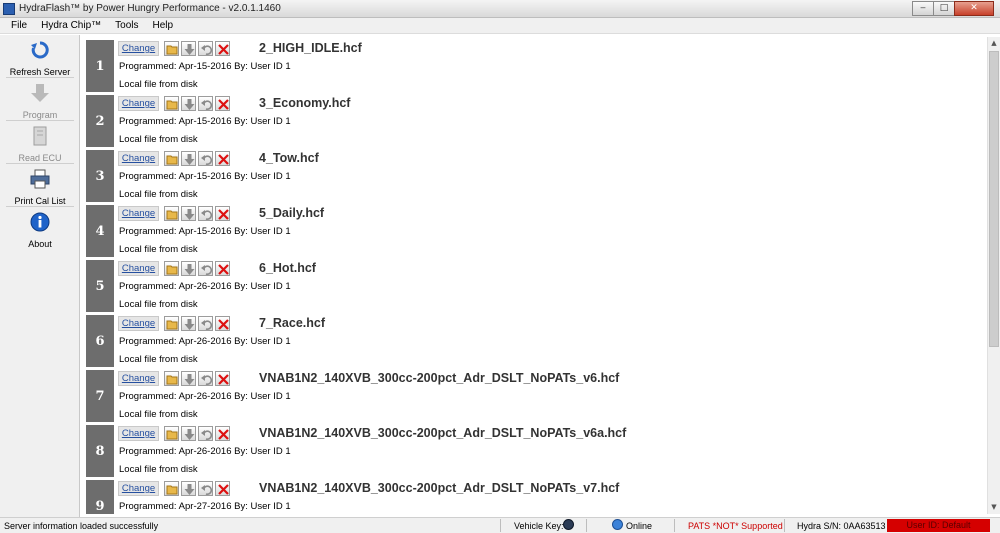 Image resolution: width=1000 pixels, height=533 pixels. Describe the element at coordinates (100, 286) in the screenshot. I see `slot-number: 5` at that location.